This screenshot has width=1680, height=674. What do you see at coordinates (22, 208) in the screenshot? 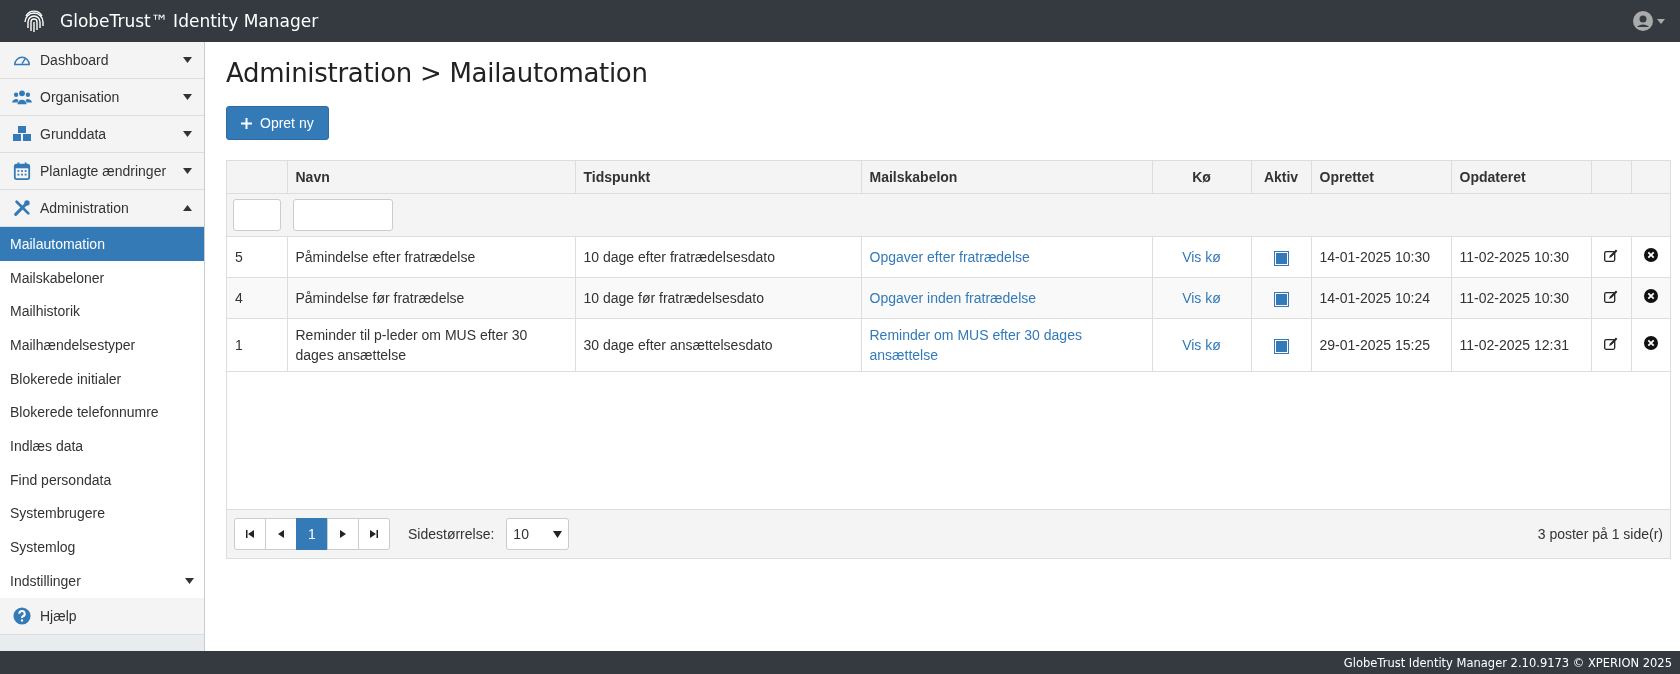
I see `tools-icon` at bounding box center [22, 208].